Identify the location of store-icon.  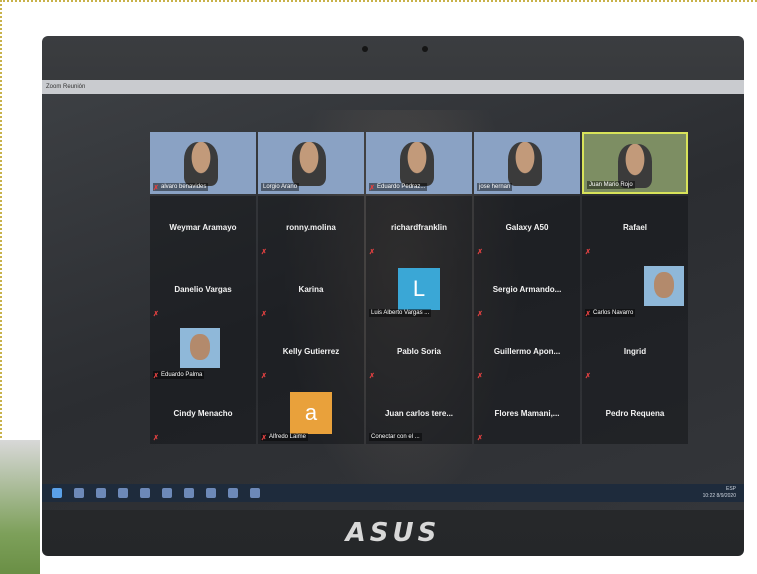
(167, 493).